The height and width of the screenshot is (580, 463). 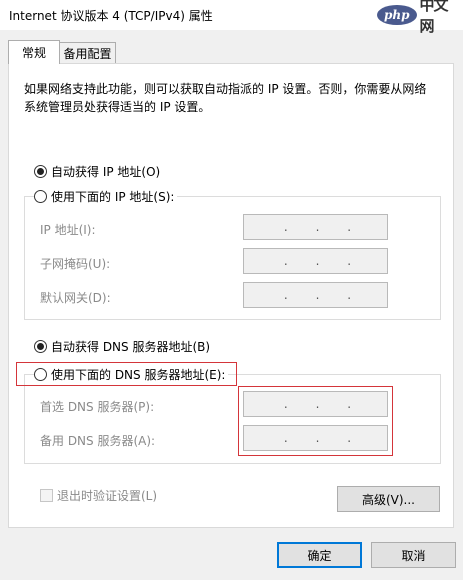 What do you see at coordinates (434, 17) in the screenshot?
I see `watermark-text: 中文网` at bounding box center [434, 17].